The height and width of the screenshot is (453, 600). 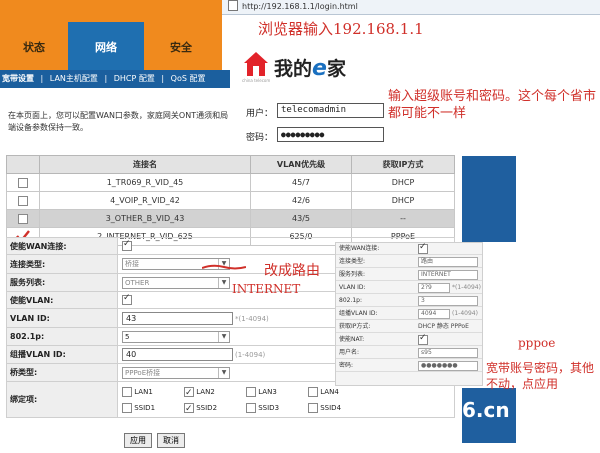 I want to click on table-header-vlan: VLAN优先级, so click(x=301, y=164).